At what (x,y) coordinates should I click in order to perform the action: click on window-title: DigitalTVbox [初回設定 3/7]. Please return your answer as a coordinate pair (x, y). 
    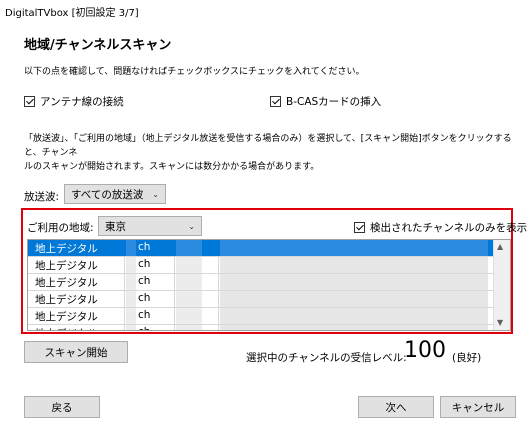
    Looking at the image, I should click on (72, 13).